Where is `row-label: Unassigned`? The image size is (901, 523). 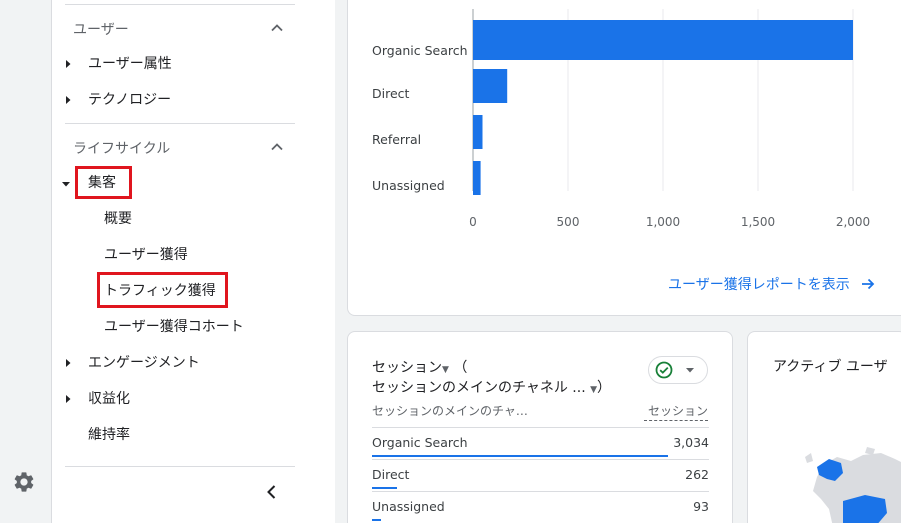
row-label: Unassigned is located at coordinates (408, 506).